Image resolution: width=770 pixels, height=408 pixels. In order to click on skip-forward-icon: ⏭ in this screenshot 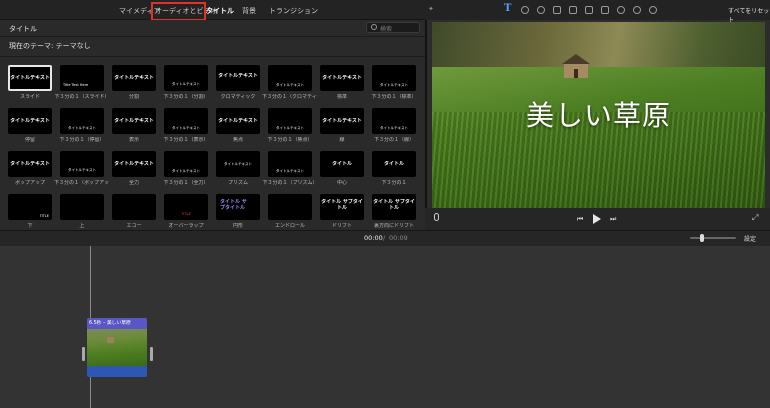, I will do `click(613, 219)`.